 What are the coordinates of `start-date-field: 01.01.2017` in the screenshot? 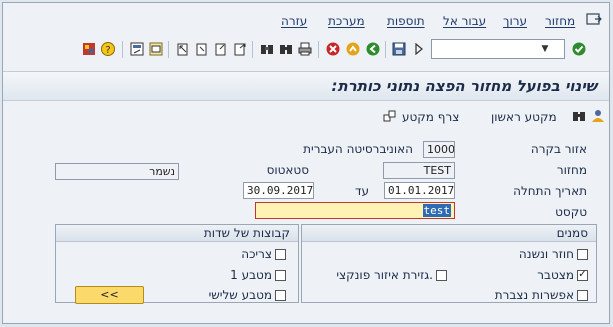 It's located at (419, 190).